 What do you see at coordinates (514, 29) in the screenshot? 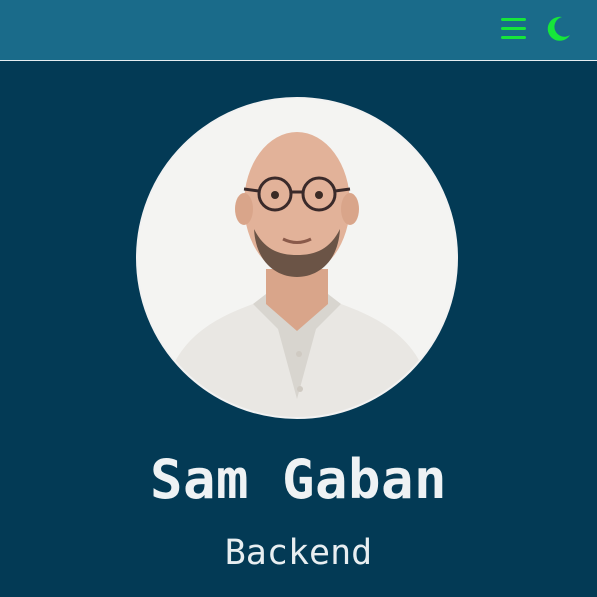
I see `menu-button` at bounding box center [514, 29].